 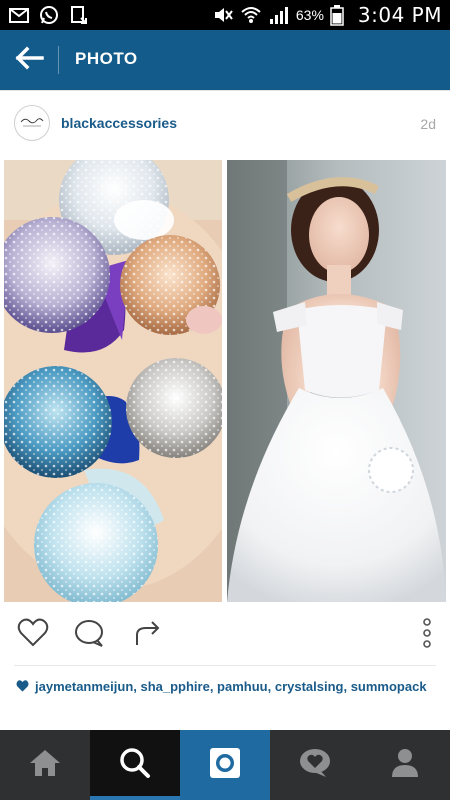 I want to click on back-button, so click(x=29, y=60).